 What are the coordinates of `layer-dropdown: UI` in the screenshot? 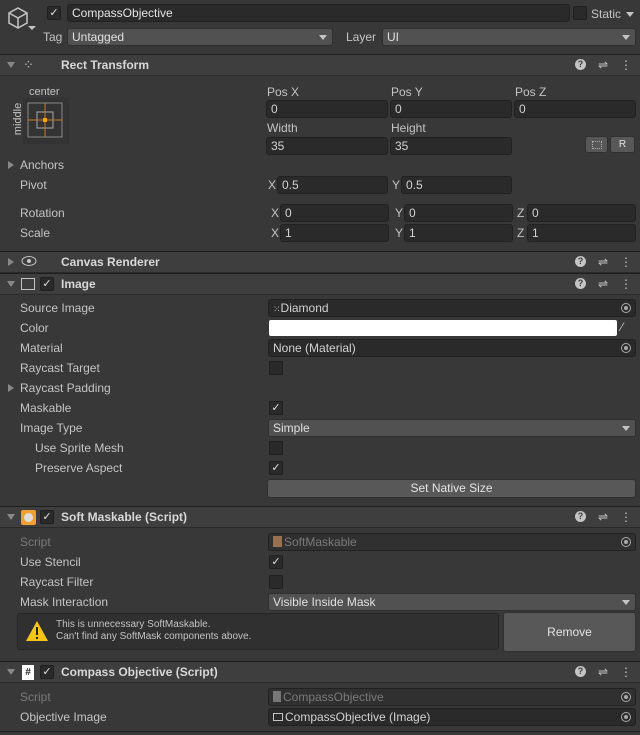 It's located at (509, 37).